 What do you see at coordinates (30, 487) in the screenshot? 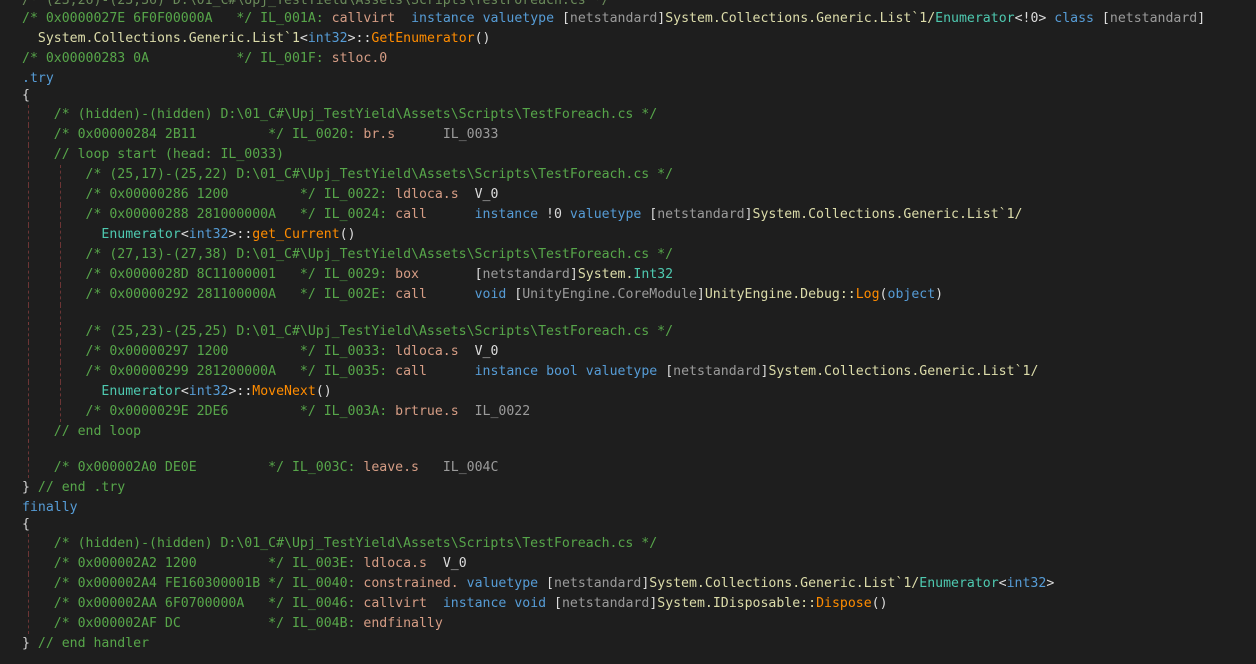
I see `code-token-brace: }` at bounding box center [30, 487].